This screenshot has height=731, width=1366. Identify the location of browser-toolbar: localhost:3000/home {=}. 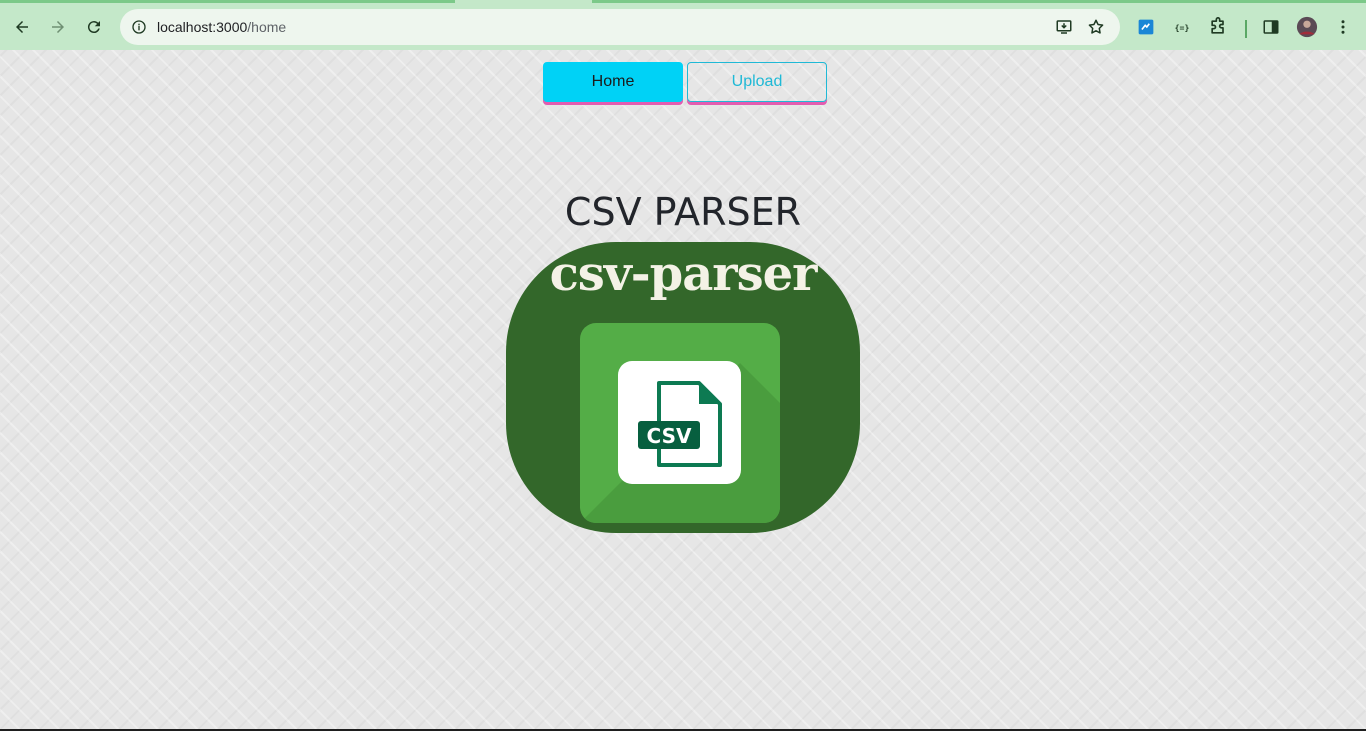
(683, 25).